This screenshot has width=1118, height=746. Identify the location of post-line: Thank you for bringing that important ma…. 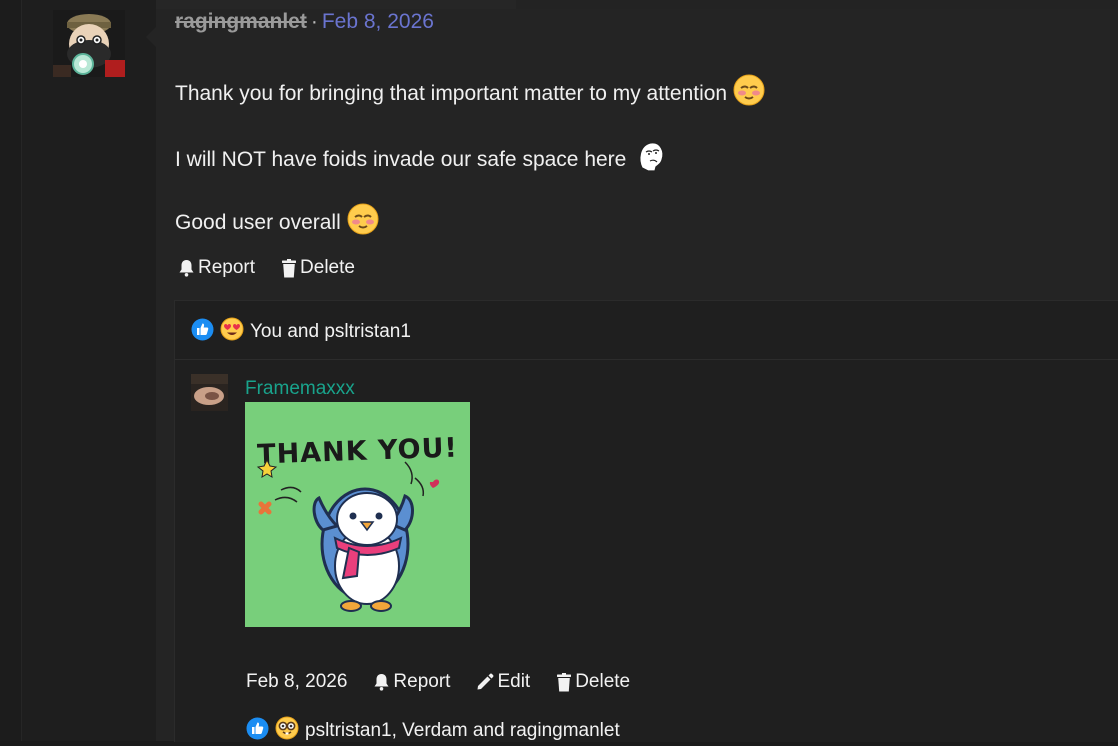
(470, 93).